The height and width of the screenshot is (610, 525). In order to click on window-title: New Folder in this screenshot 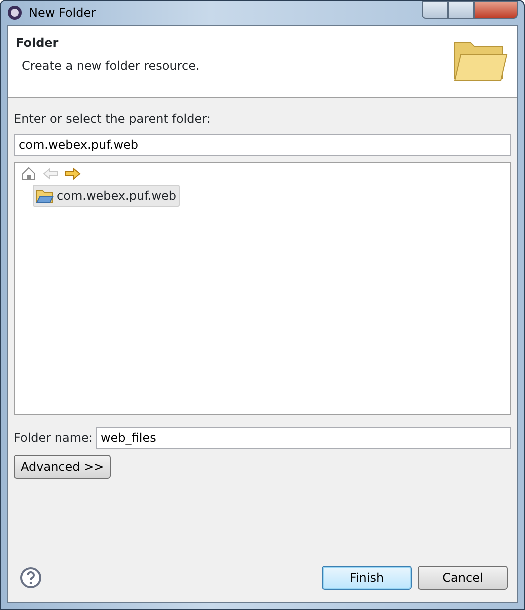, I will do `click(62, 13)`.